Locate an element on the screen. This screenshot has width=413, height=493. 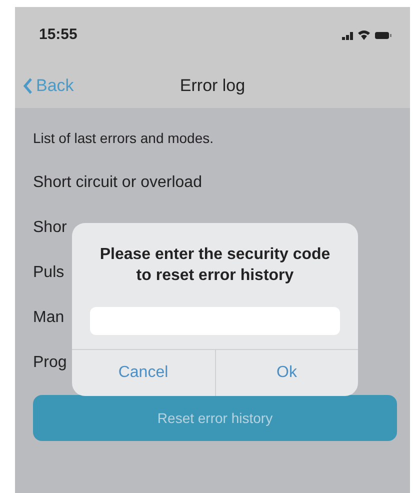
error-item: Prog is located at coordinates (50, 362).